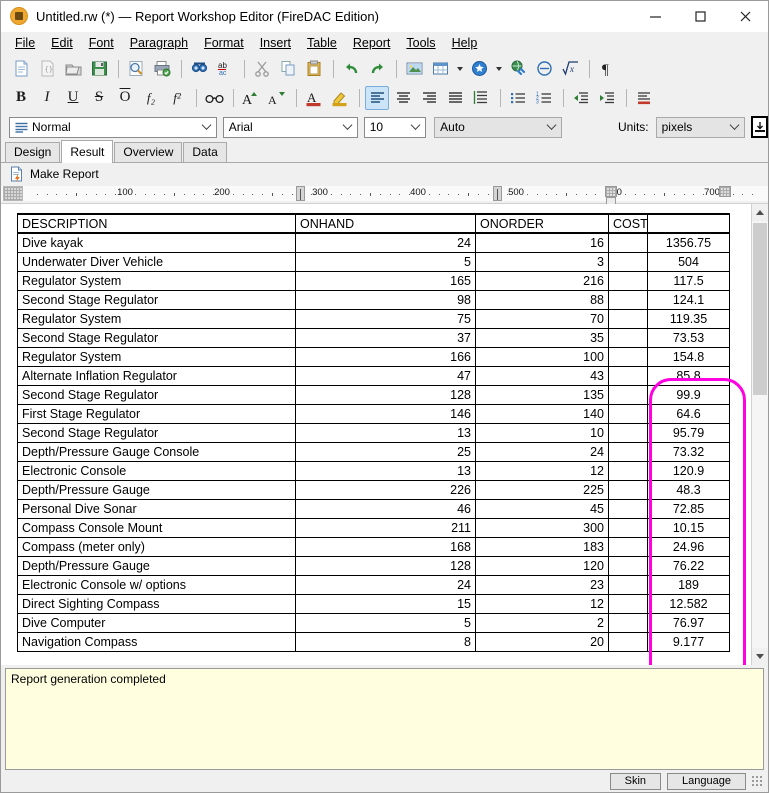 The image size is (769, 793). I want to click on table-row: Alternate Inflation Regulator 47 43 85.8, so click(373, 375).